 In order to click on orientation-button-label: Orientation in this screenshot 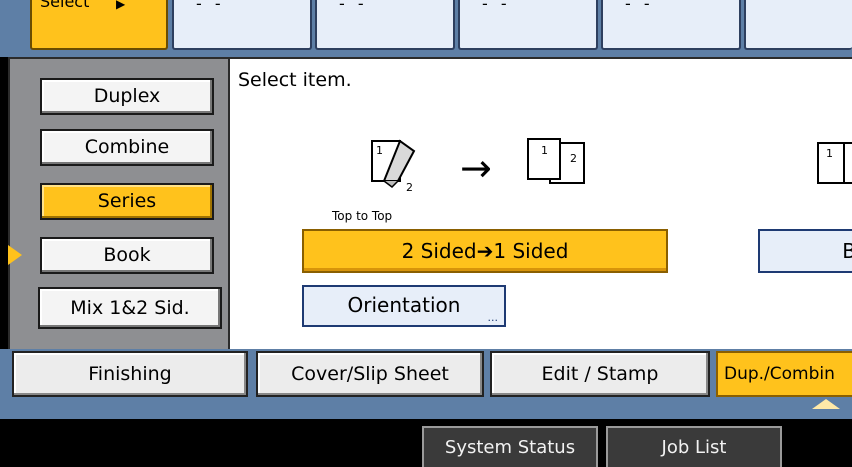, I will do `click(404, 305)`.